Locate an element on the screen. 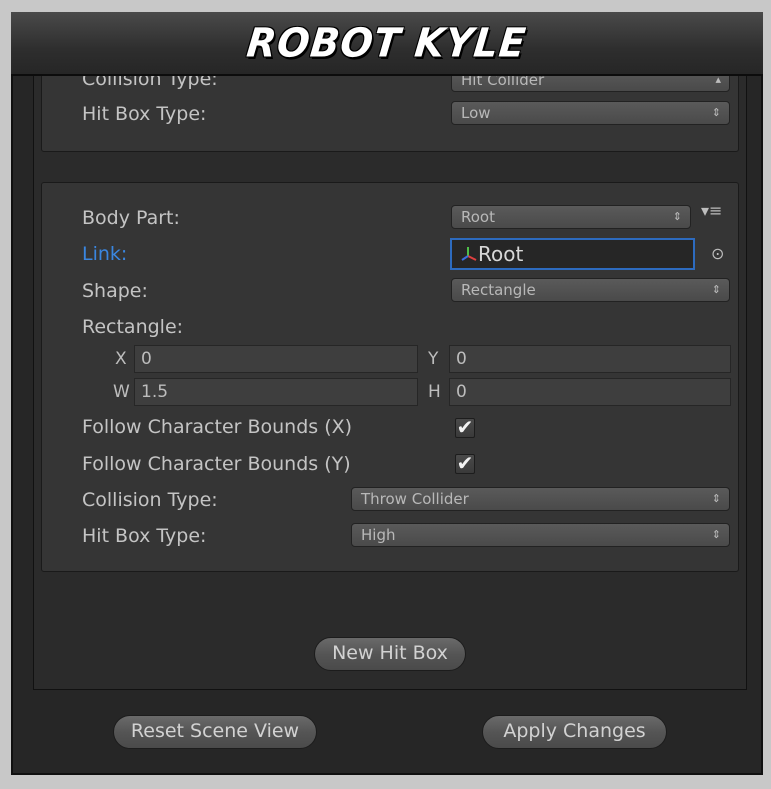  reset-scene-view-button: Reset Scene View is located at coordinates (215, 732).